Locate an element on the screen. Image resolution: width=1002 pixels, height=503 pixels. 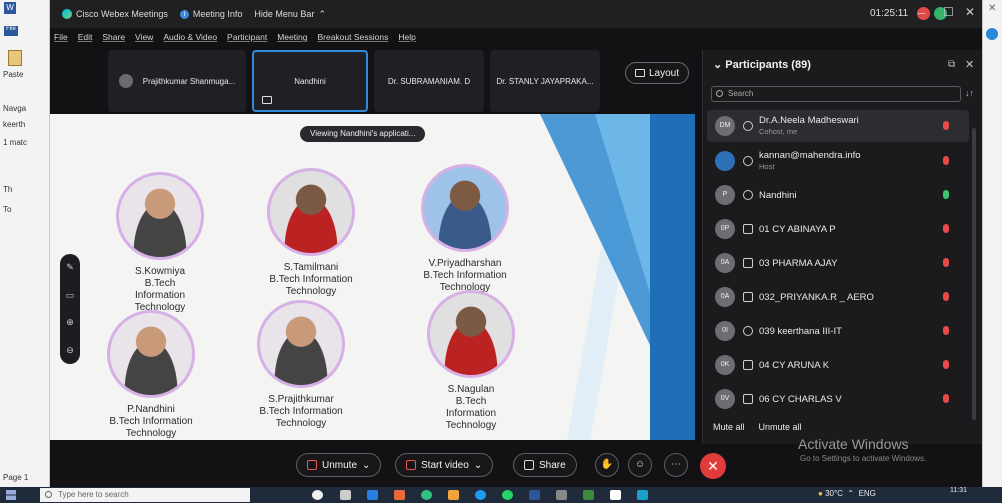
settings-icon is located at coordinates (561, 495).